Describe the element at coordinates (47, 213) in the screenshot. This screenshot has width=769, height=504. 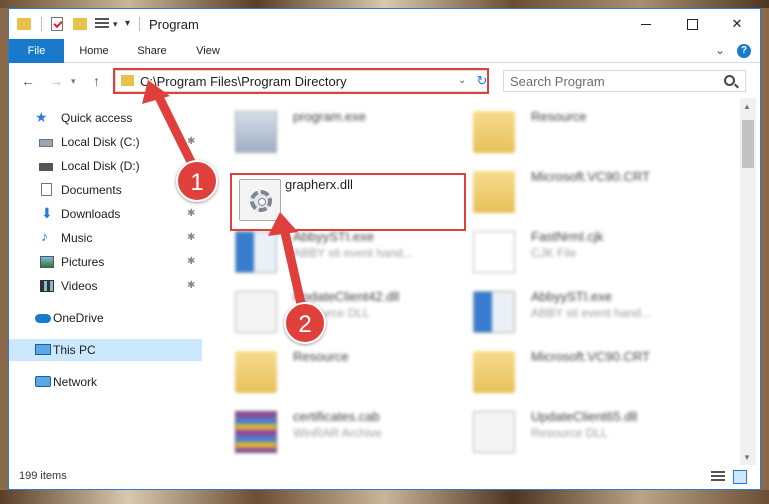
I see `downloads-icon: ⬇` at that location.